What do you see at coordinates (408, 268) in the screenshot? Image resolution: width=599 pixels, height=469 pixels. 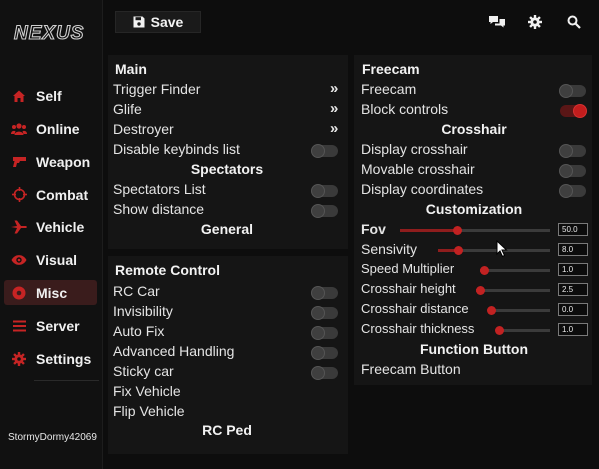 I see `speed-multiplier-label: Speed Multiplier` at bounding box center [408, 268].